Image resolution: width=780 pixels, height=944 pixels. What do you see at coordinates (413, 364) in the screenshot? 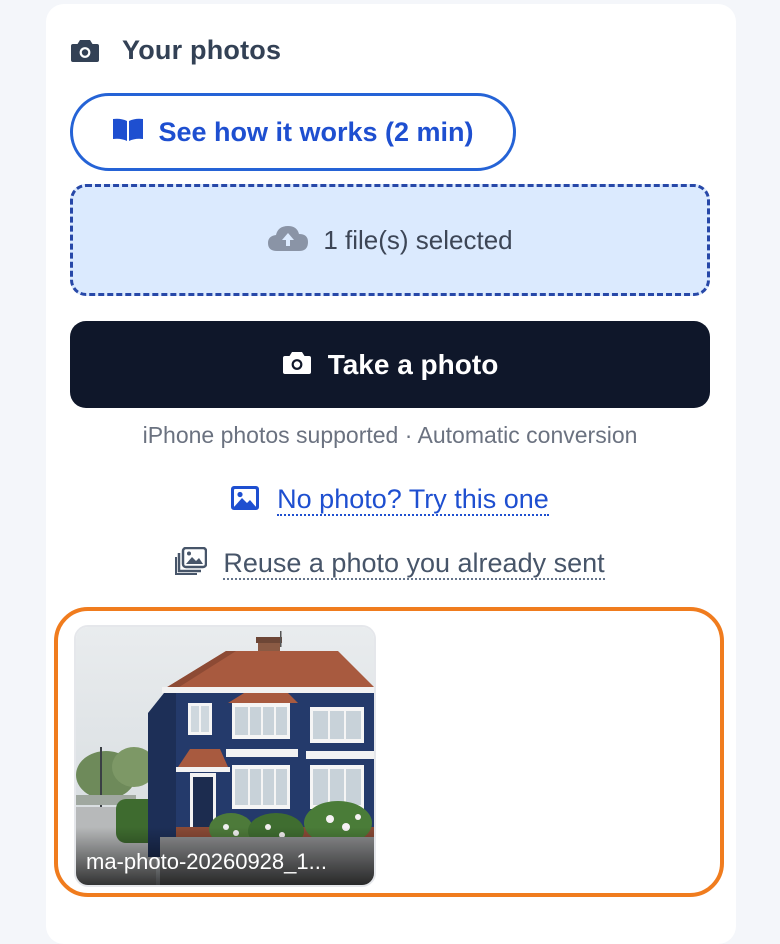
I see `take-photo-label: Take a photo` at bounding box center [413, 364].